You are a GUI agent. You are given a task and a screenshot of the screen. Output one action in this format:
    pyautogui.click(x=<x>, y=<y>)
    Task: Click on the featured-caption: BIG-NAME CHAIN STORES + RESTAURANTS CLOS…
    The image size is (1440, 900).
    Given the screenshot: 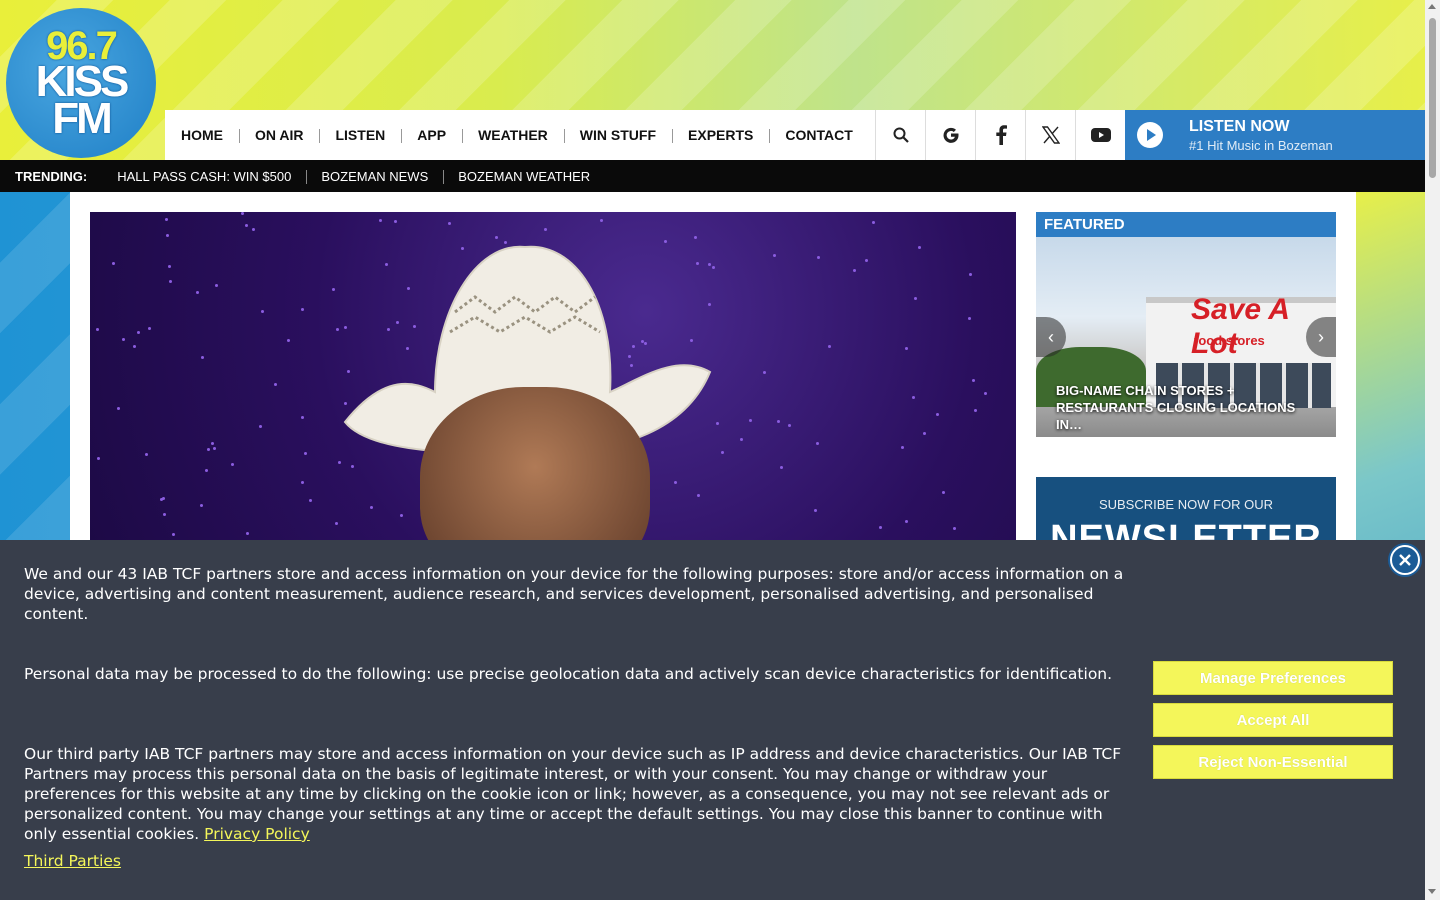 What is the action you would take?
    pyautogui.click(x=1186, y=407)
    